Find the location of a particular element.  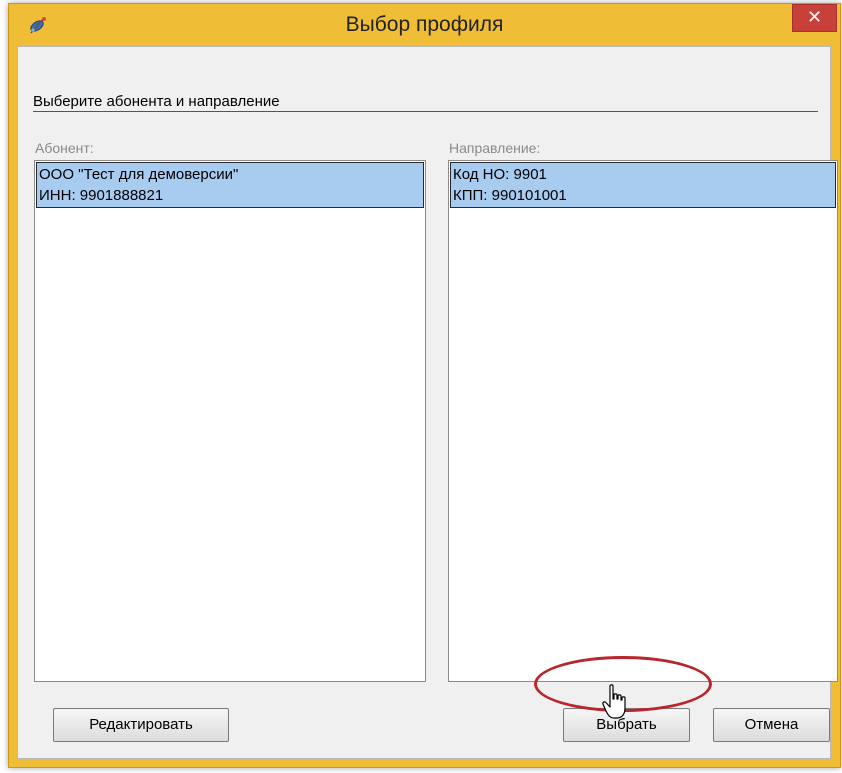

cancel-button: Отмена is located at coordinates (771, 725).